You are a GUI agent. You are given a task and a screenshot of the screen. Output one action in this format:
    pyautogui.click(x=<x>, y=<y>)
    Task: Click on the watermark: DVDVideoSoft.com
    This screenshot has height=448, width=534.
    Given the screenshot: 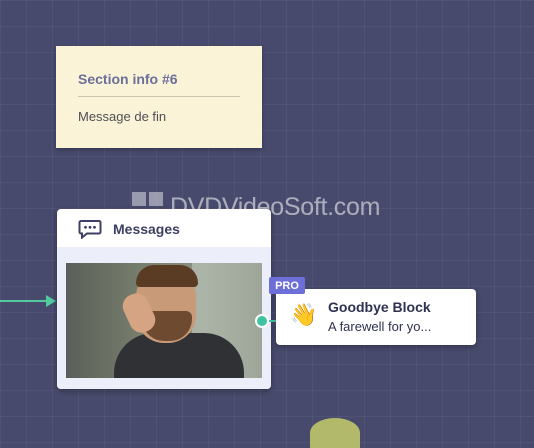 What is the action you would take?
    pyautogui.click(x=256, y=207)
    